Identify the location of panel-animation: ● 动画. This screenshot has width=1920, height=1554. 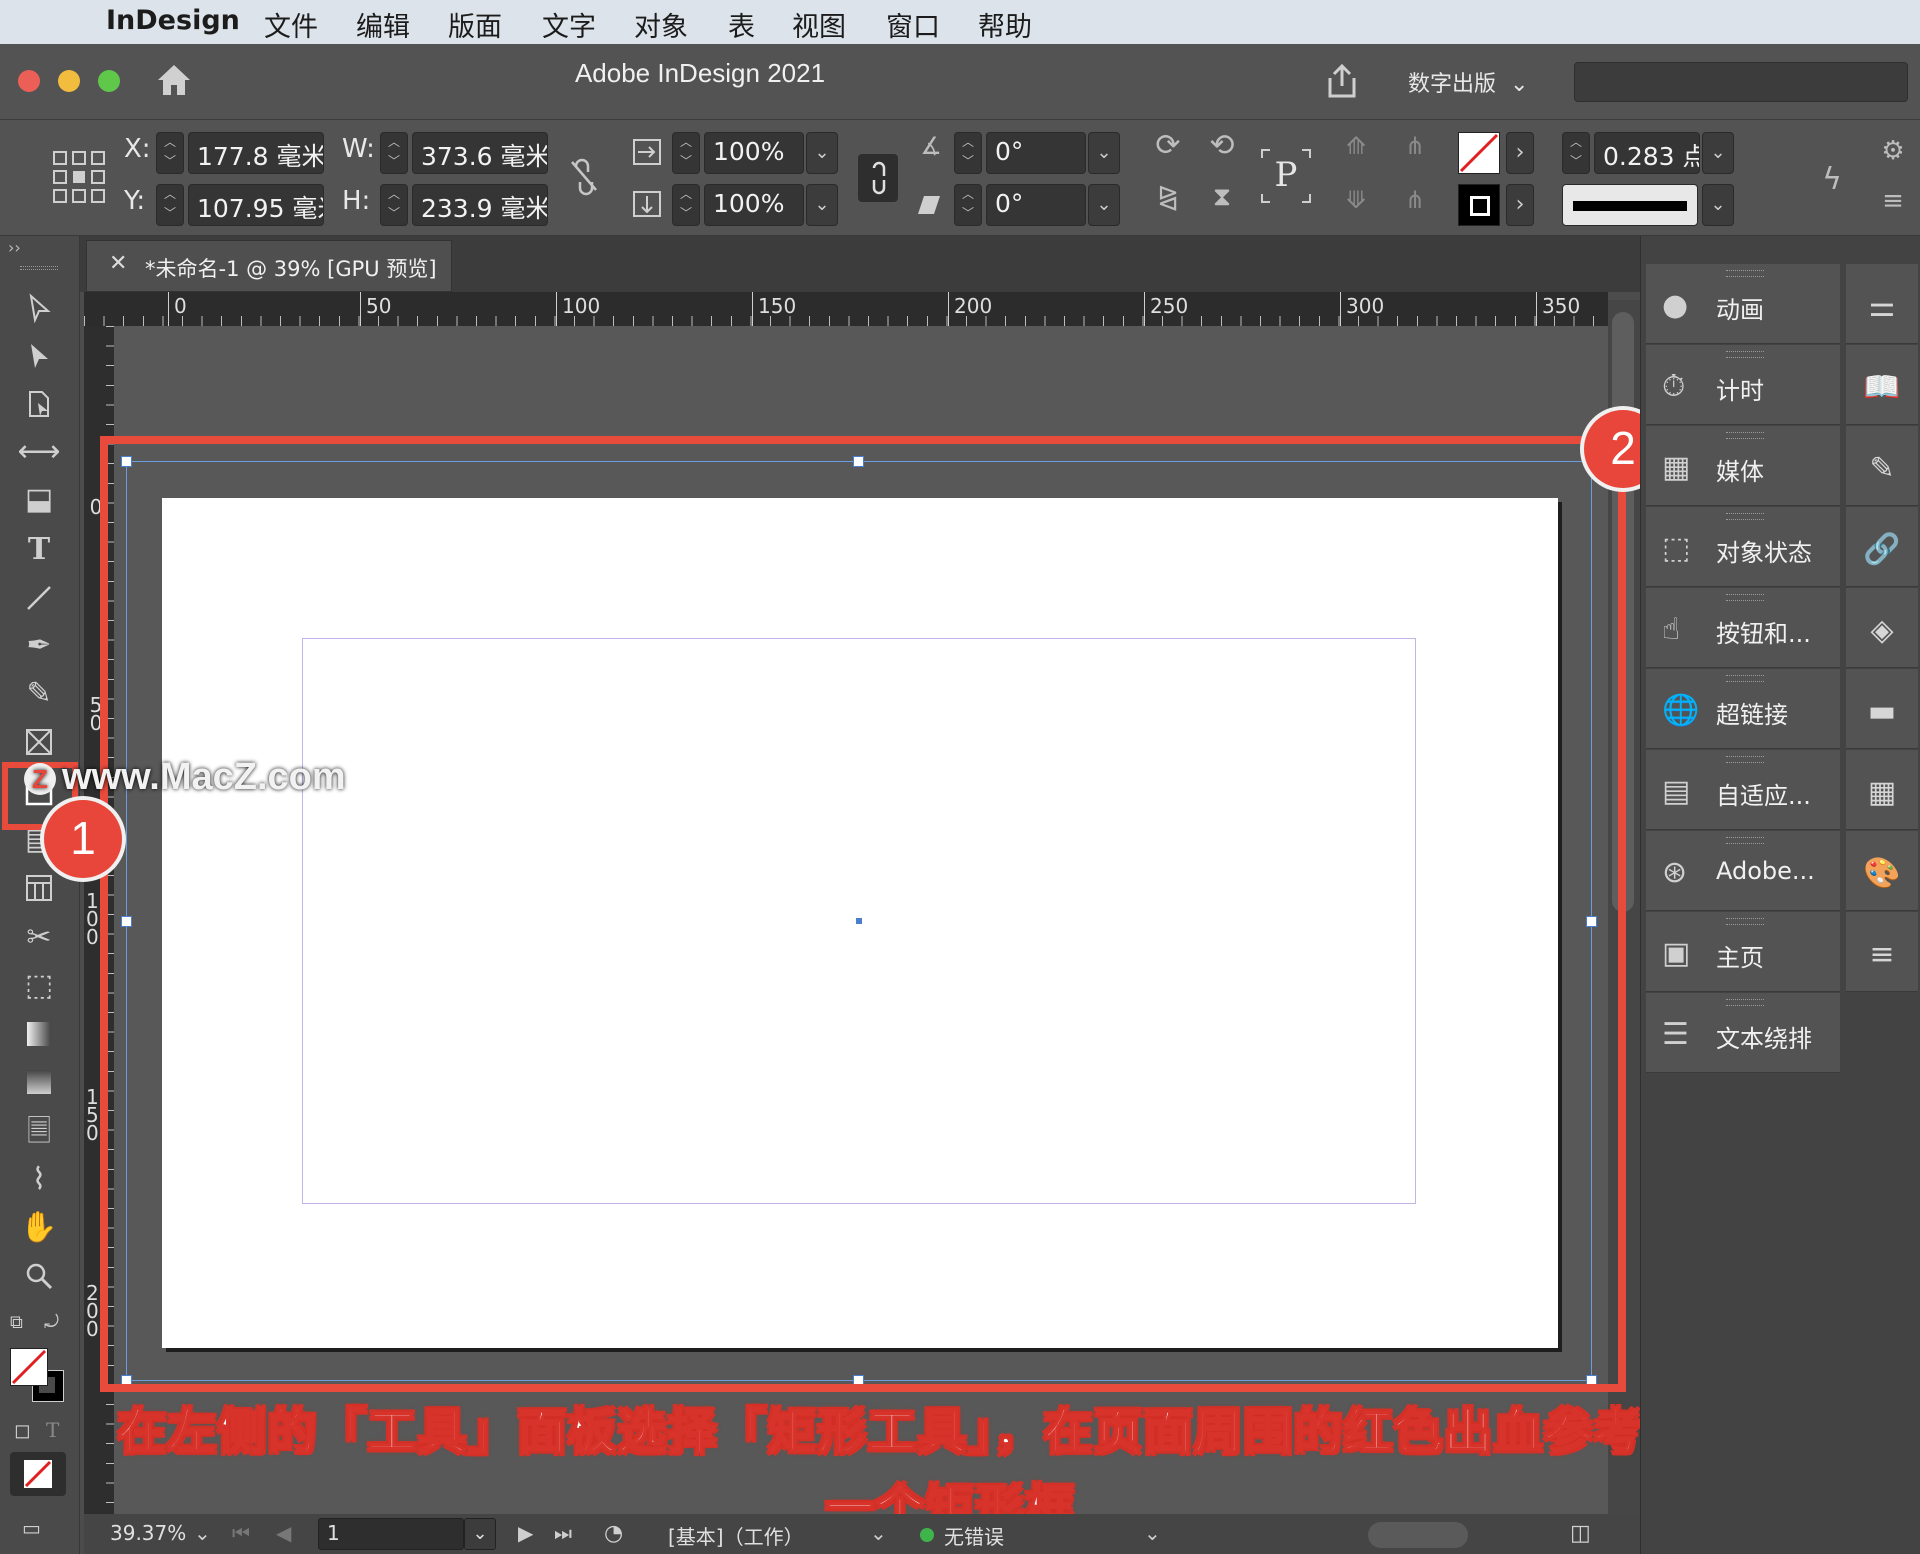
(1743, 304).